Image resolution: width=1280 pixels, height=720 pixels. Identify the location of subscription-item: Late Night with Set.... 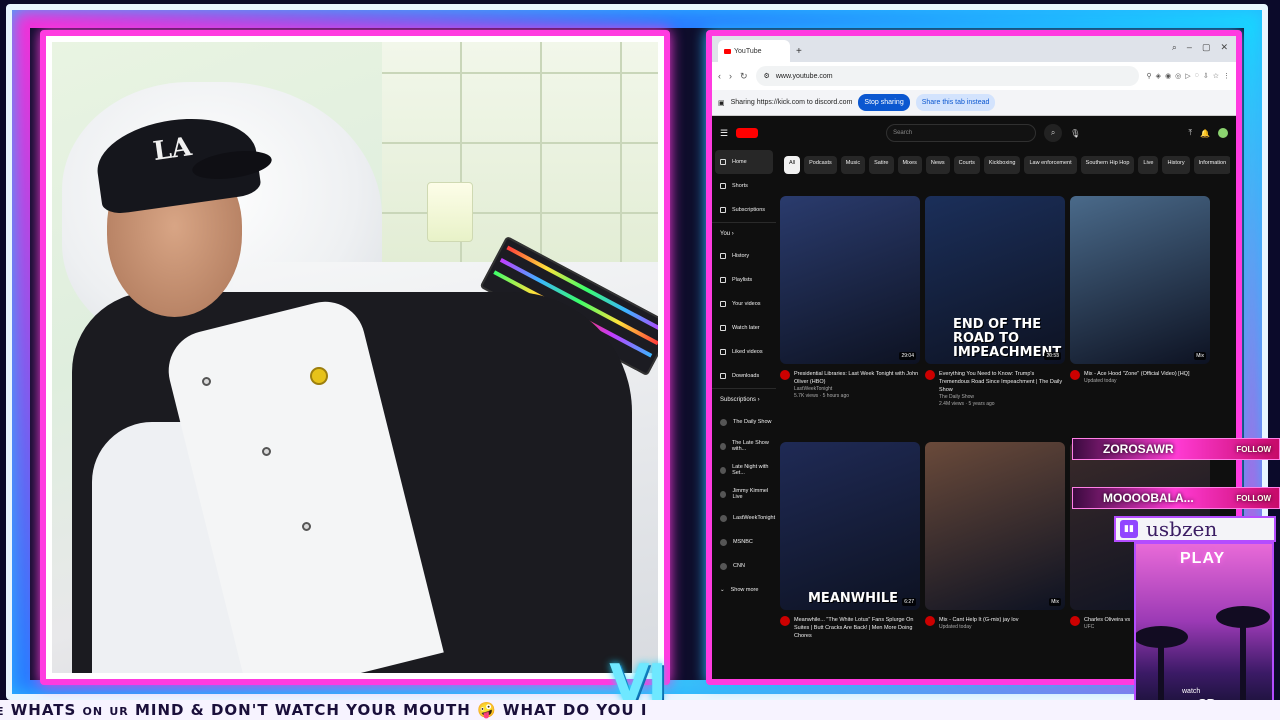
(744, 470).